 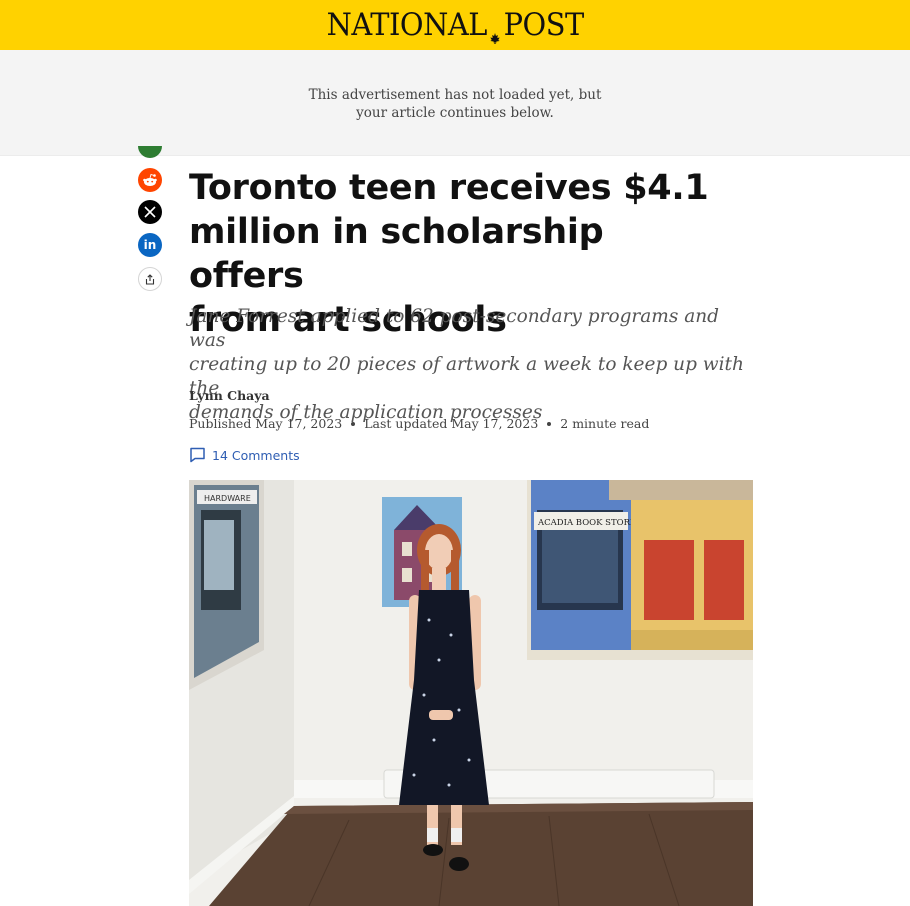 I want to click on logo-post: POST, so click(x=543, y=25).